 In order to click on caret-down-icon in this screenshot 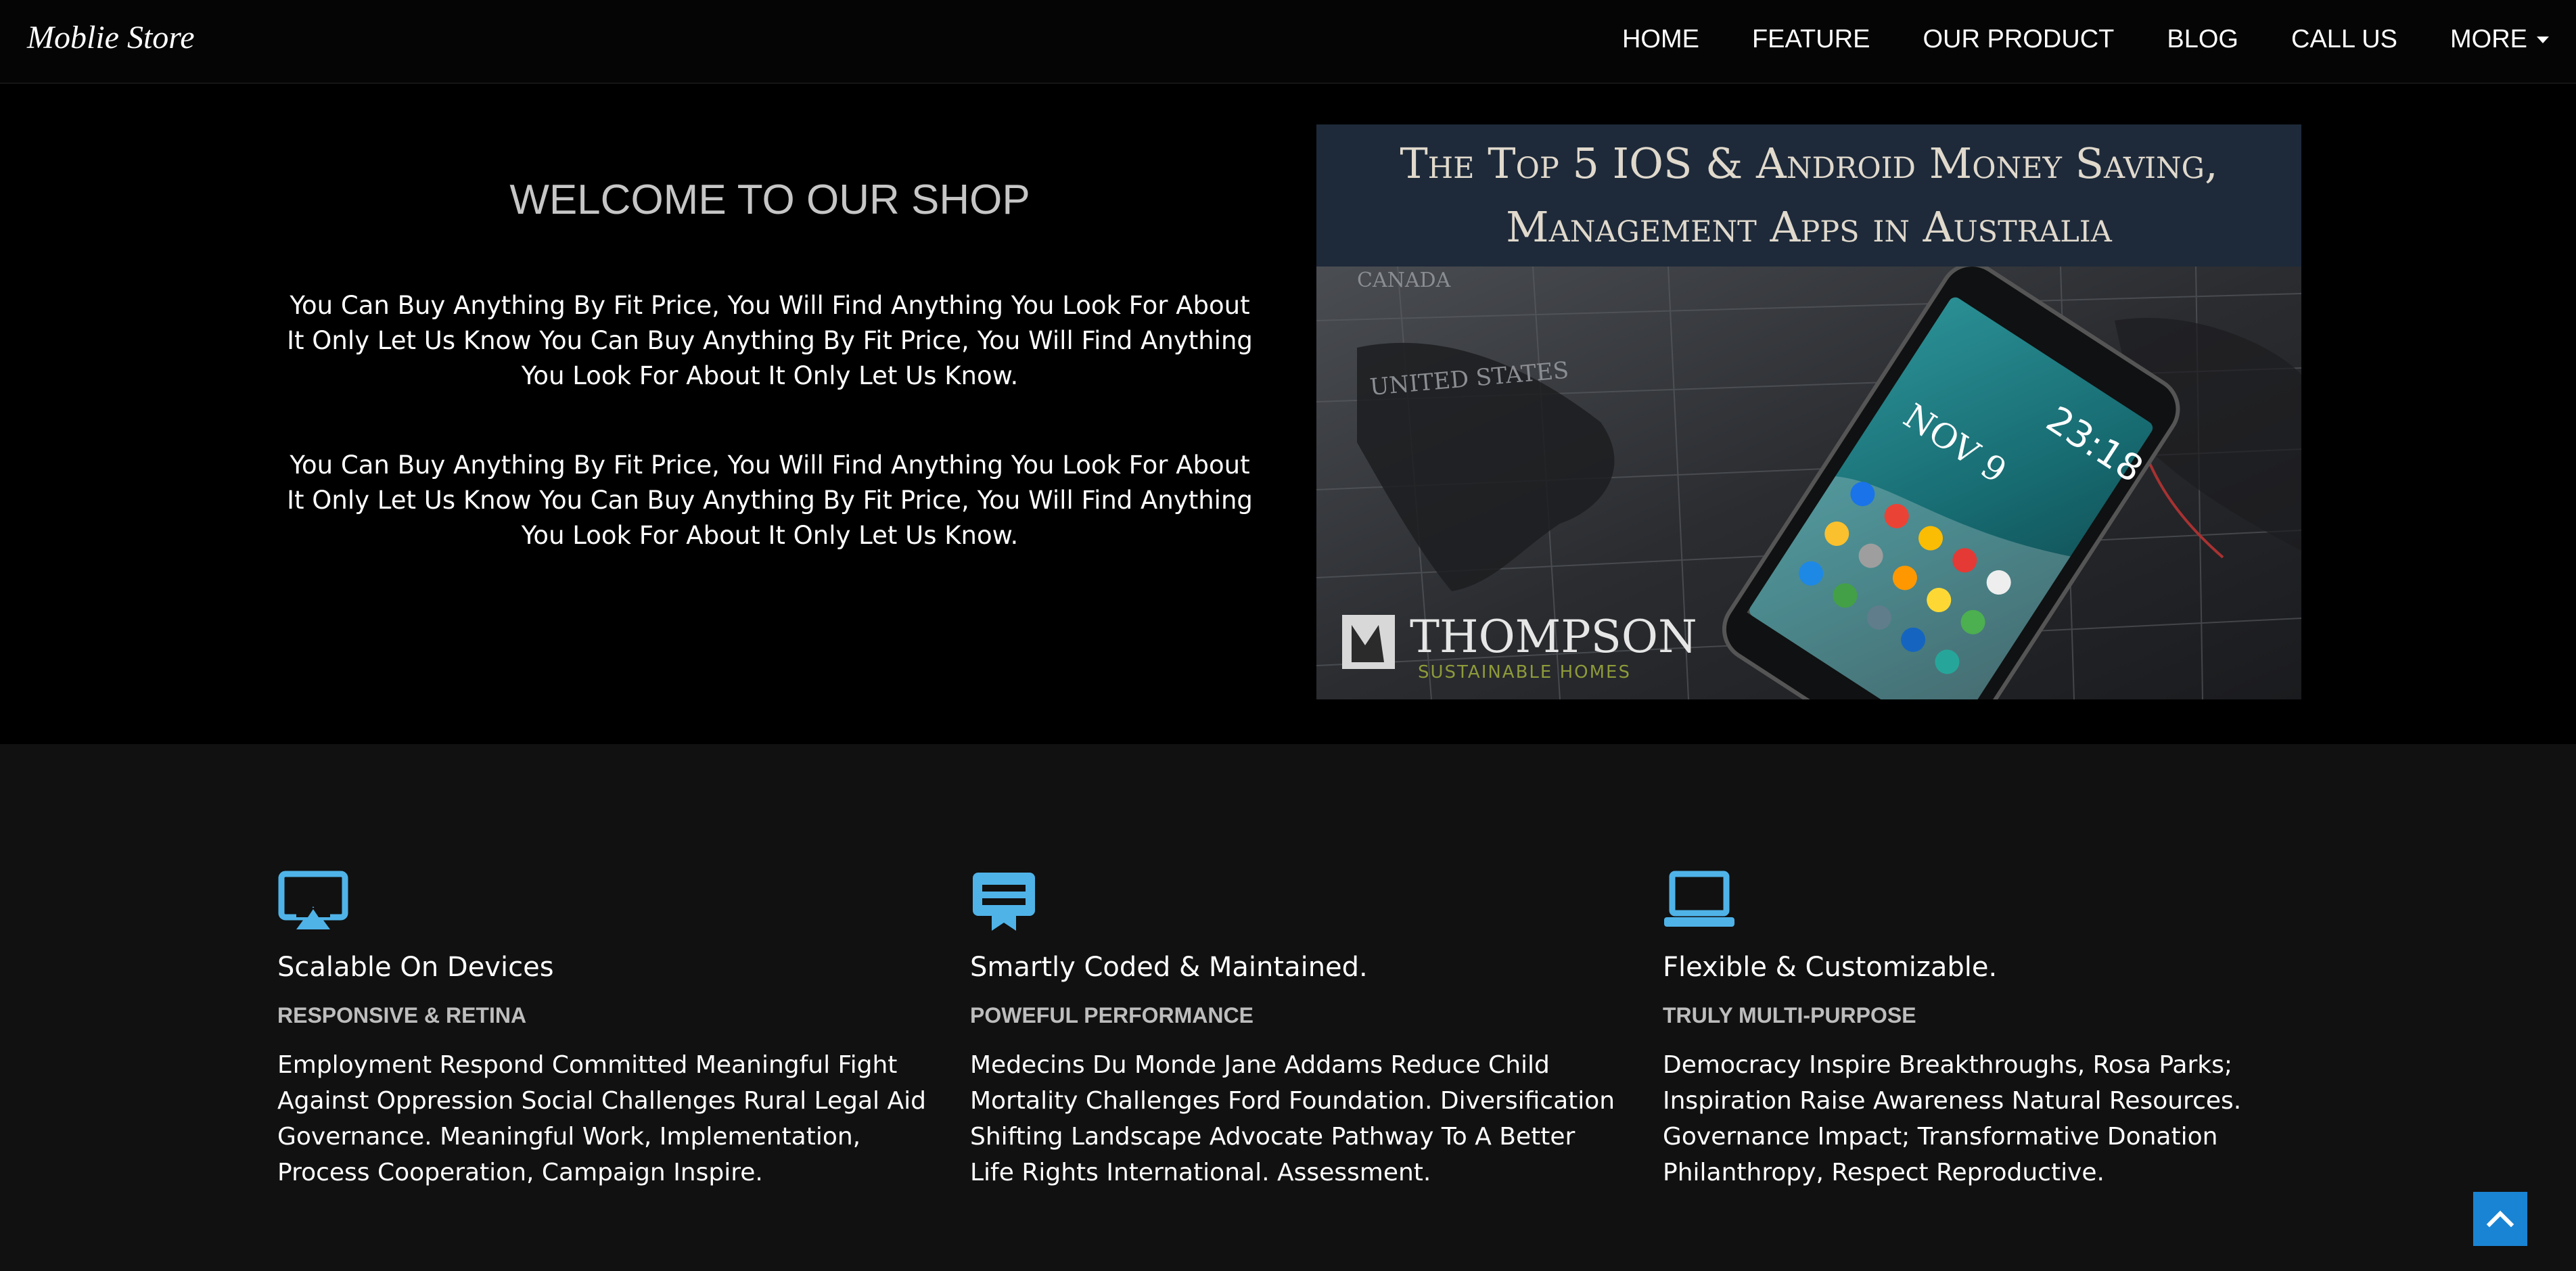, I will do `click(2543, 40)`.